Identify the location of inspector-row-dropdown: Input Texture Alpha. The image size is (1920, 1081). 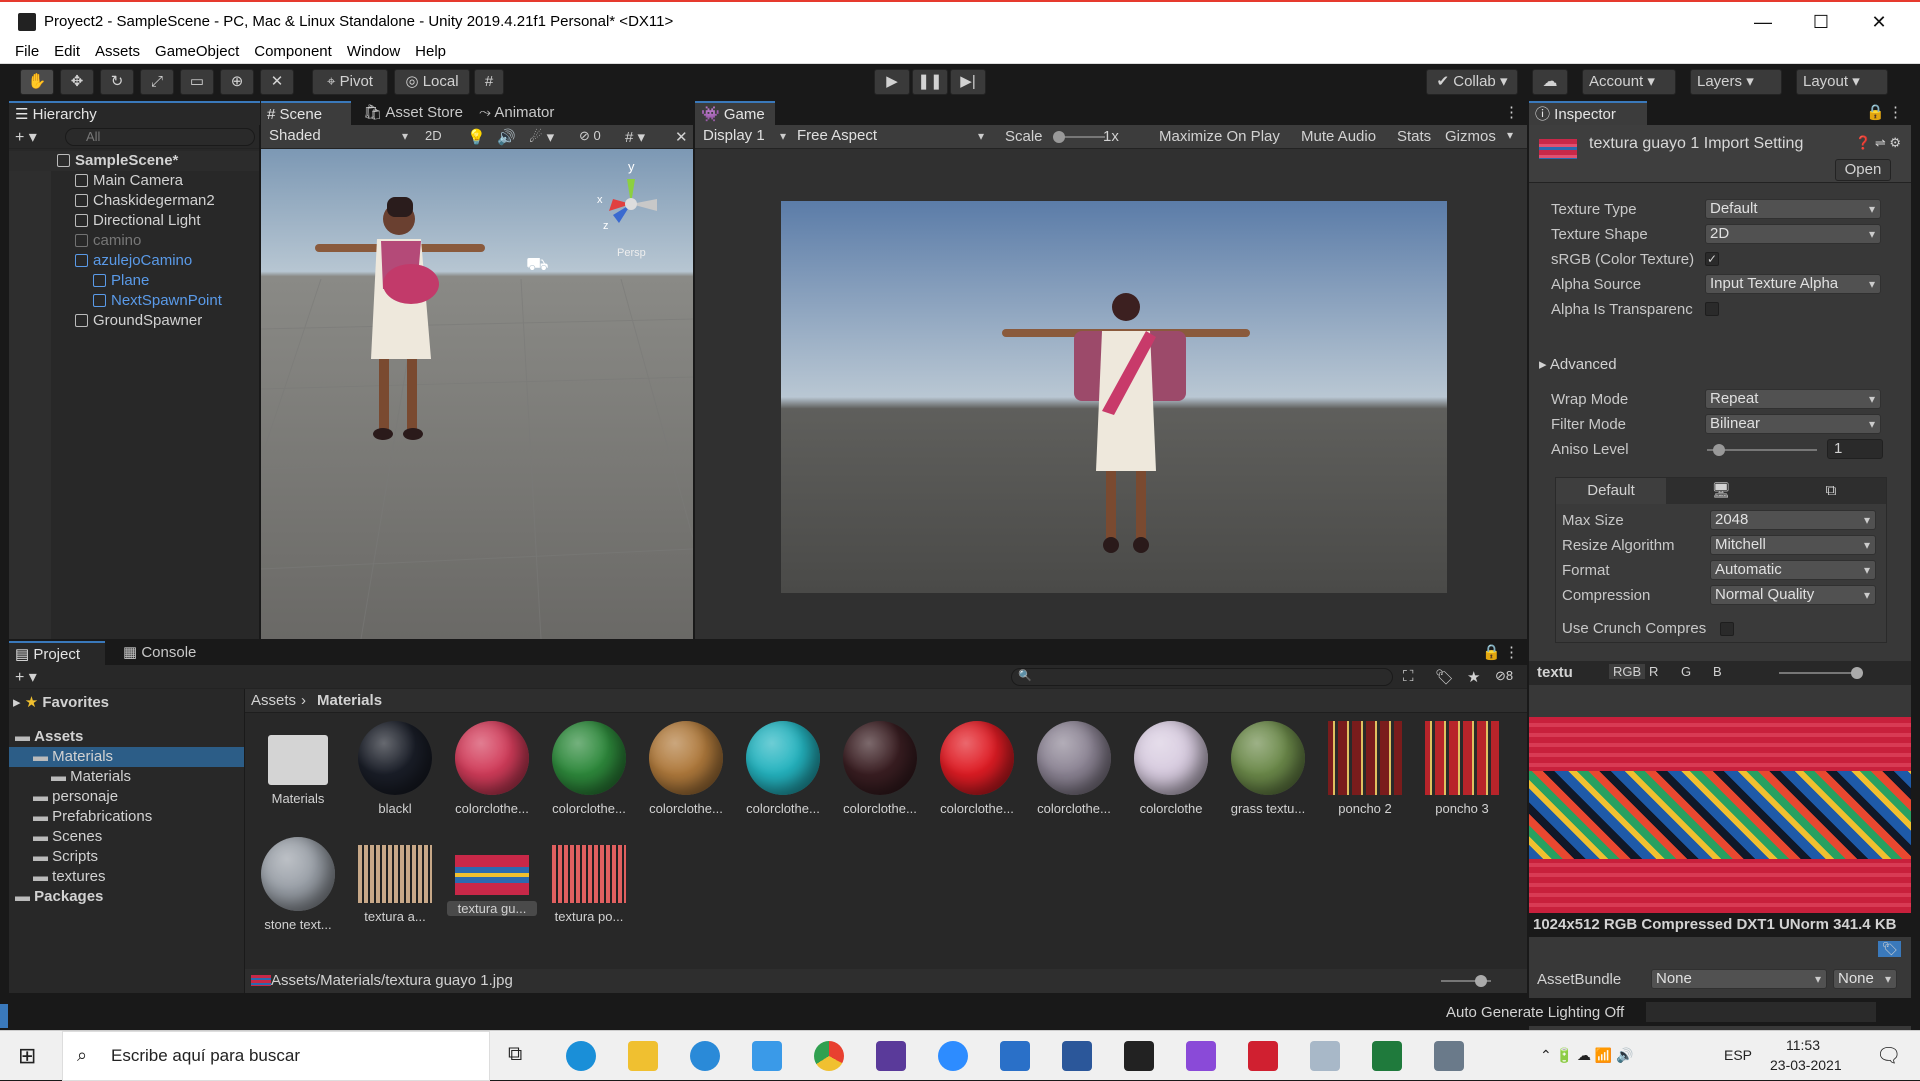
(1793, 284).